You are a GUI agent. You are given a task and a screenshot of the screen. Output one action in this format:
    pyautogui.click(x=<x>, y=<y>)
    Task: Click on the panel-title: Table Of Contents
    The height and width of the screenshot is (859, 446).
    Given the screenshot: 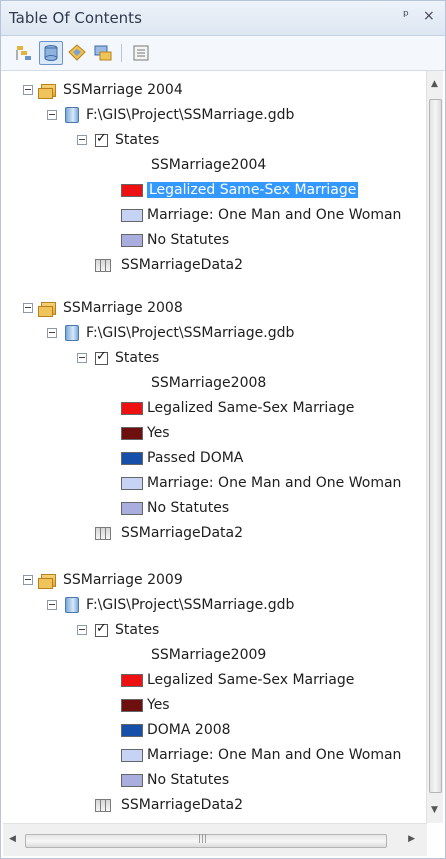 What is the action you would take?
    pyautogui.click(x=75, y=18)
    